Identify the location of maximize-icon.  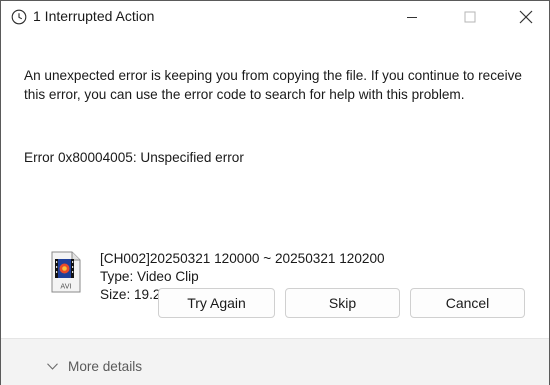
(470, 17).